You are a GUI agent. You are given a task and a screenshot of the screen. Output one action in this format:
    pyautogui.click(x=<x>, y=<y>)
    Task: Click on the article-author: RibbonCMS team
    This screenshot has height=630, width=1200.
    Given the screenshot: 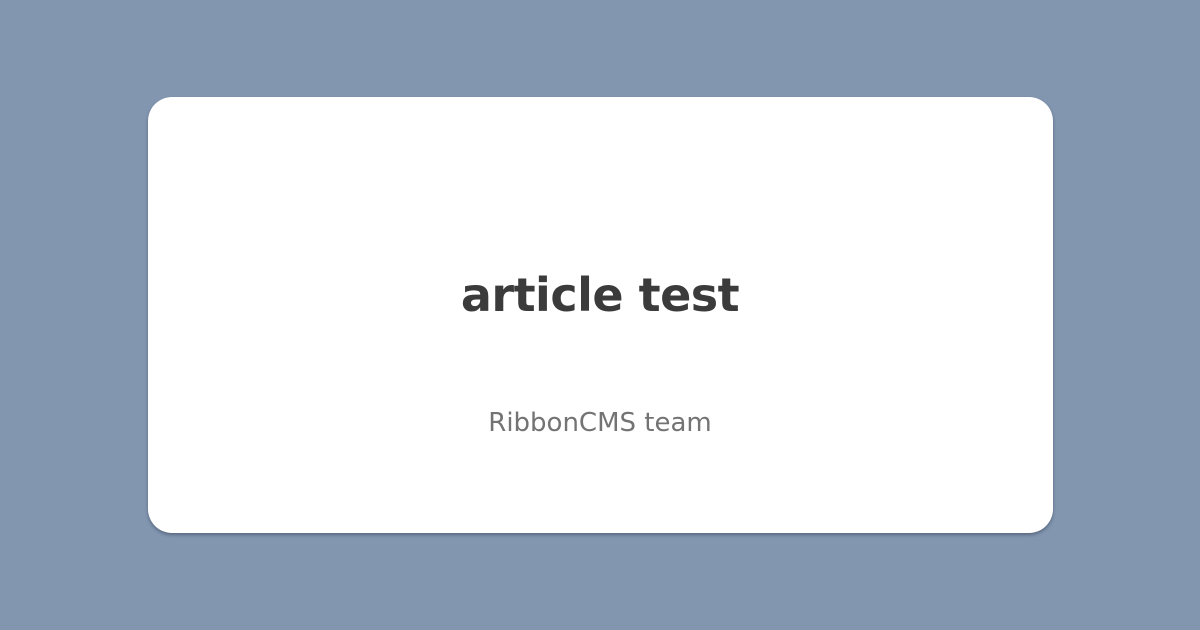 What is the action you would take?
    pyautogui.click(x=600, y=423)
    